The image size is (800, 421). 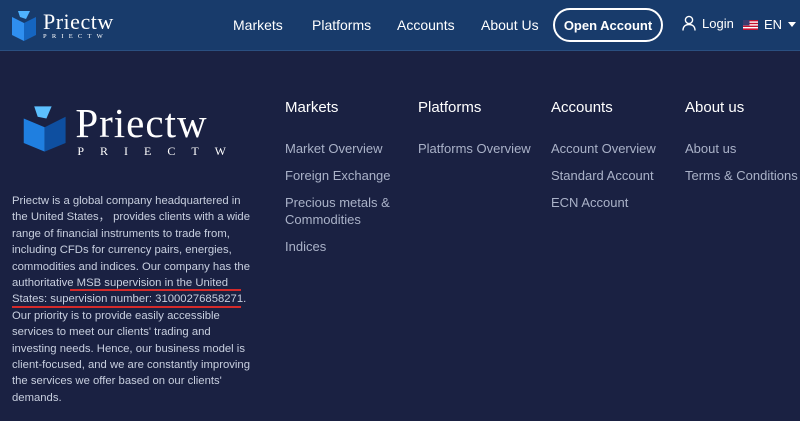 I want to click on login-label: Login, so click(x=718, y=23).